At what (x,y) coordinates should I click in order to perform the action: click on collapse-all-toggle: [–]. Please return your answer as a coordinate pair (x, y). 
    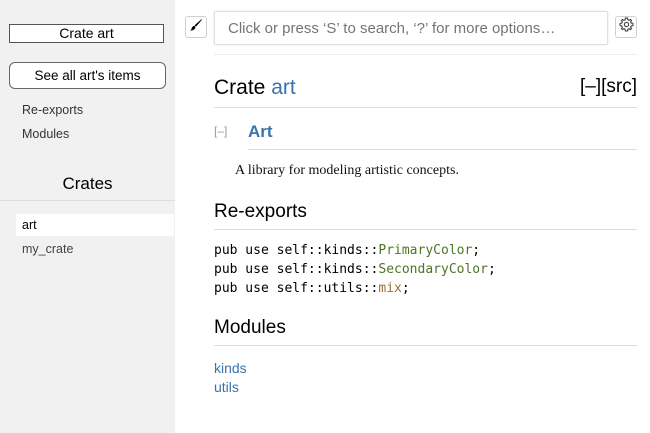
    Looking at the image, I should click on (590, 86).